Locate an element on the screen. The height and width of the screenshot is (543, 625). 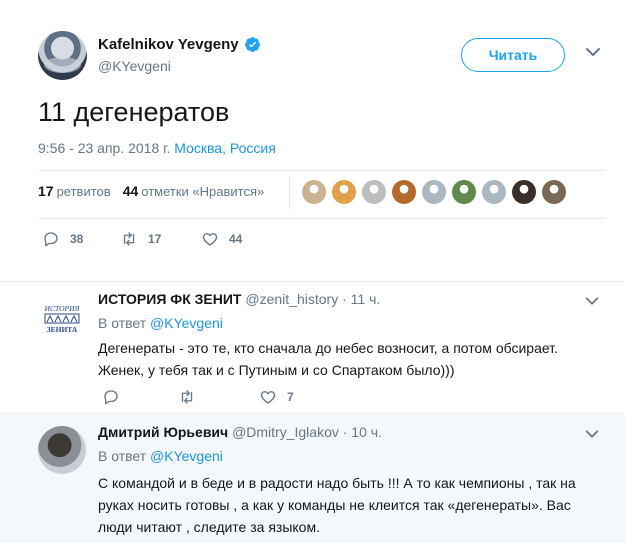
retweet-action is located at coordinates (187, 397).